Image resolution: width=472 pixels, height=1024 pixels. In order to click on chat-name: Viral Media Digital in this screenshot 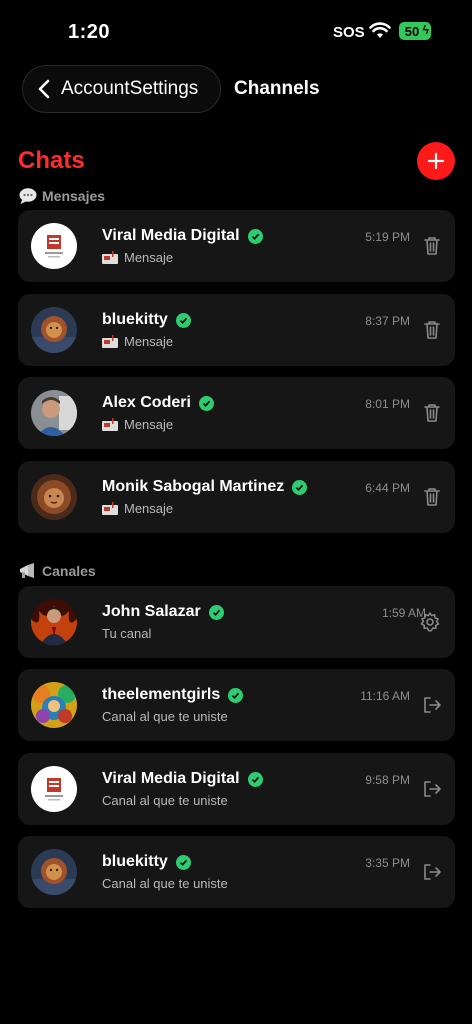, I will do `click(182, 236)`.